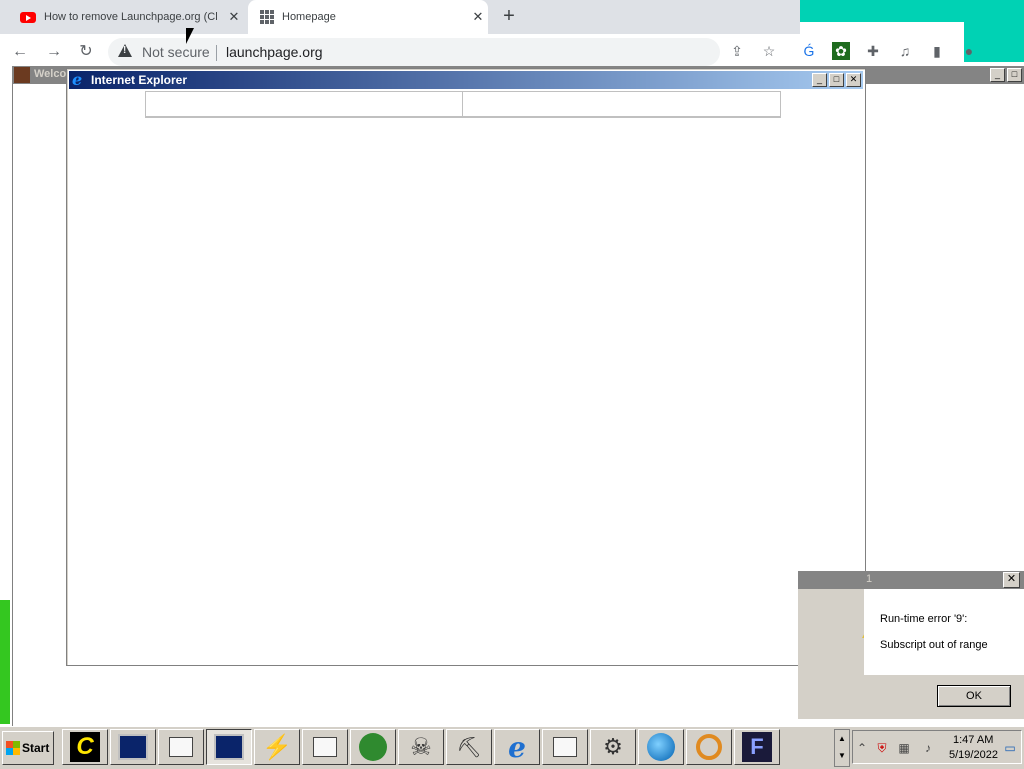  Describe the element at coordinates (841, 51) in the screenshot. I see `green-extension-icon: ✿` at that location.